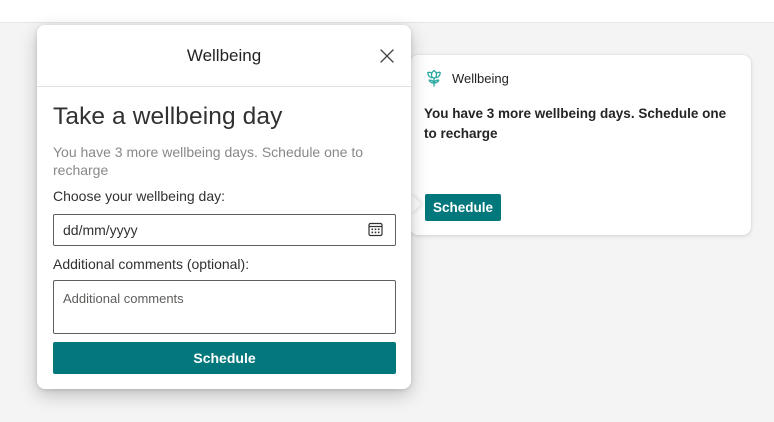  I want to click on date-input: dd/mm/yyyy, so click(224, 230).